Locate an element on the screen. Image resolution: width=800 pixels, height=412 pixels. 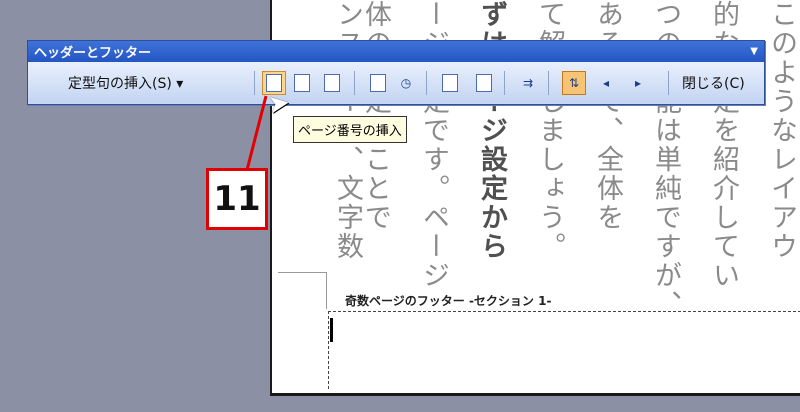
step-number-callout: 11 is located at coordinates (237, 199).